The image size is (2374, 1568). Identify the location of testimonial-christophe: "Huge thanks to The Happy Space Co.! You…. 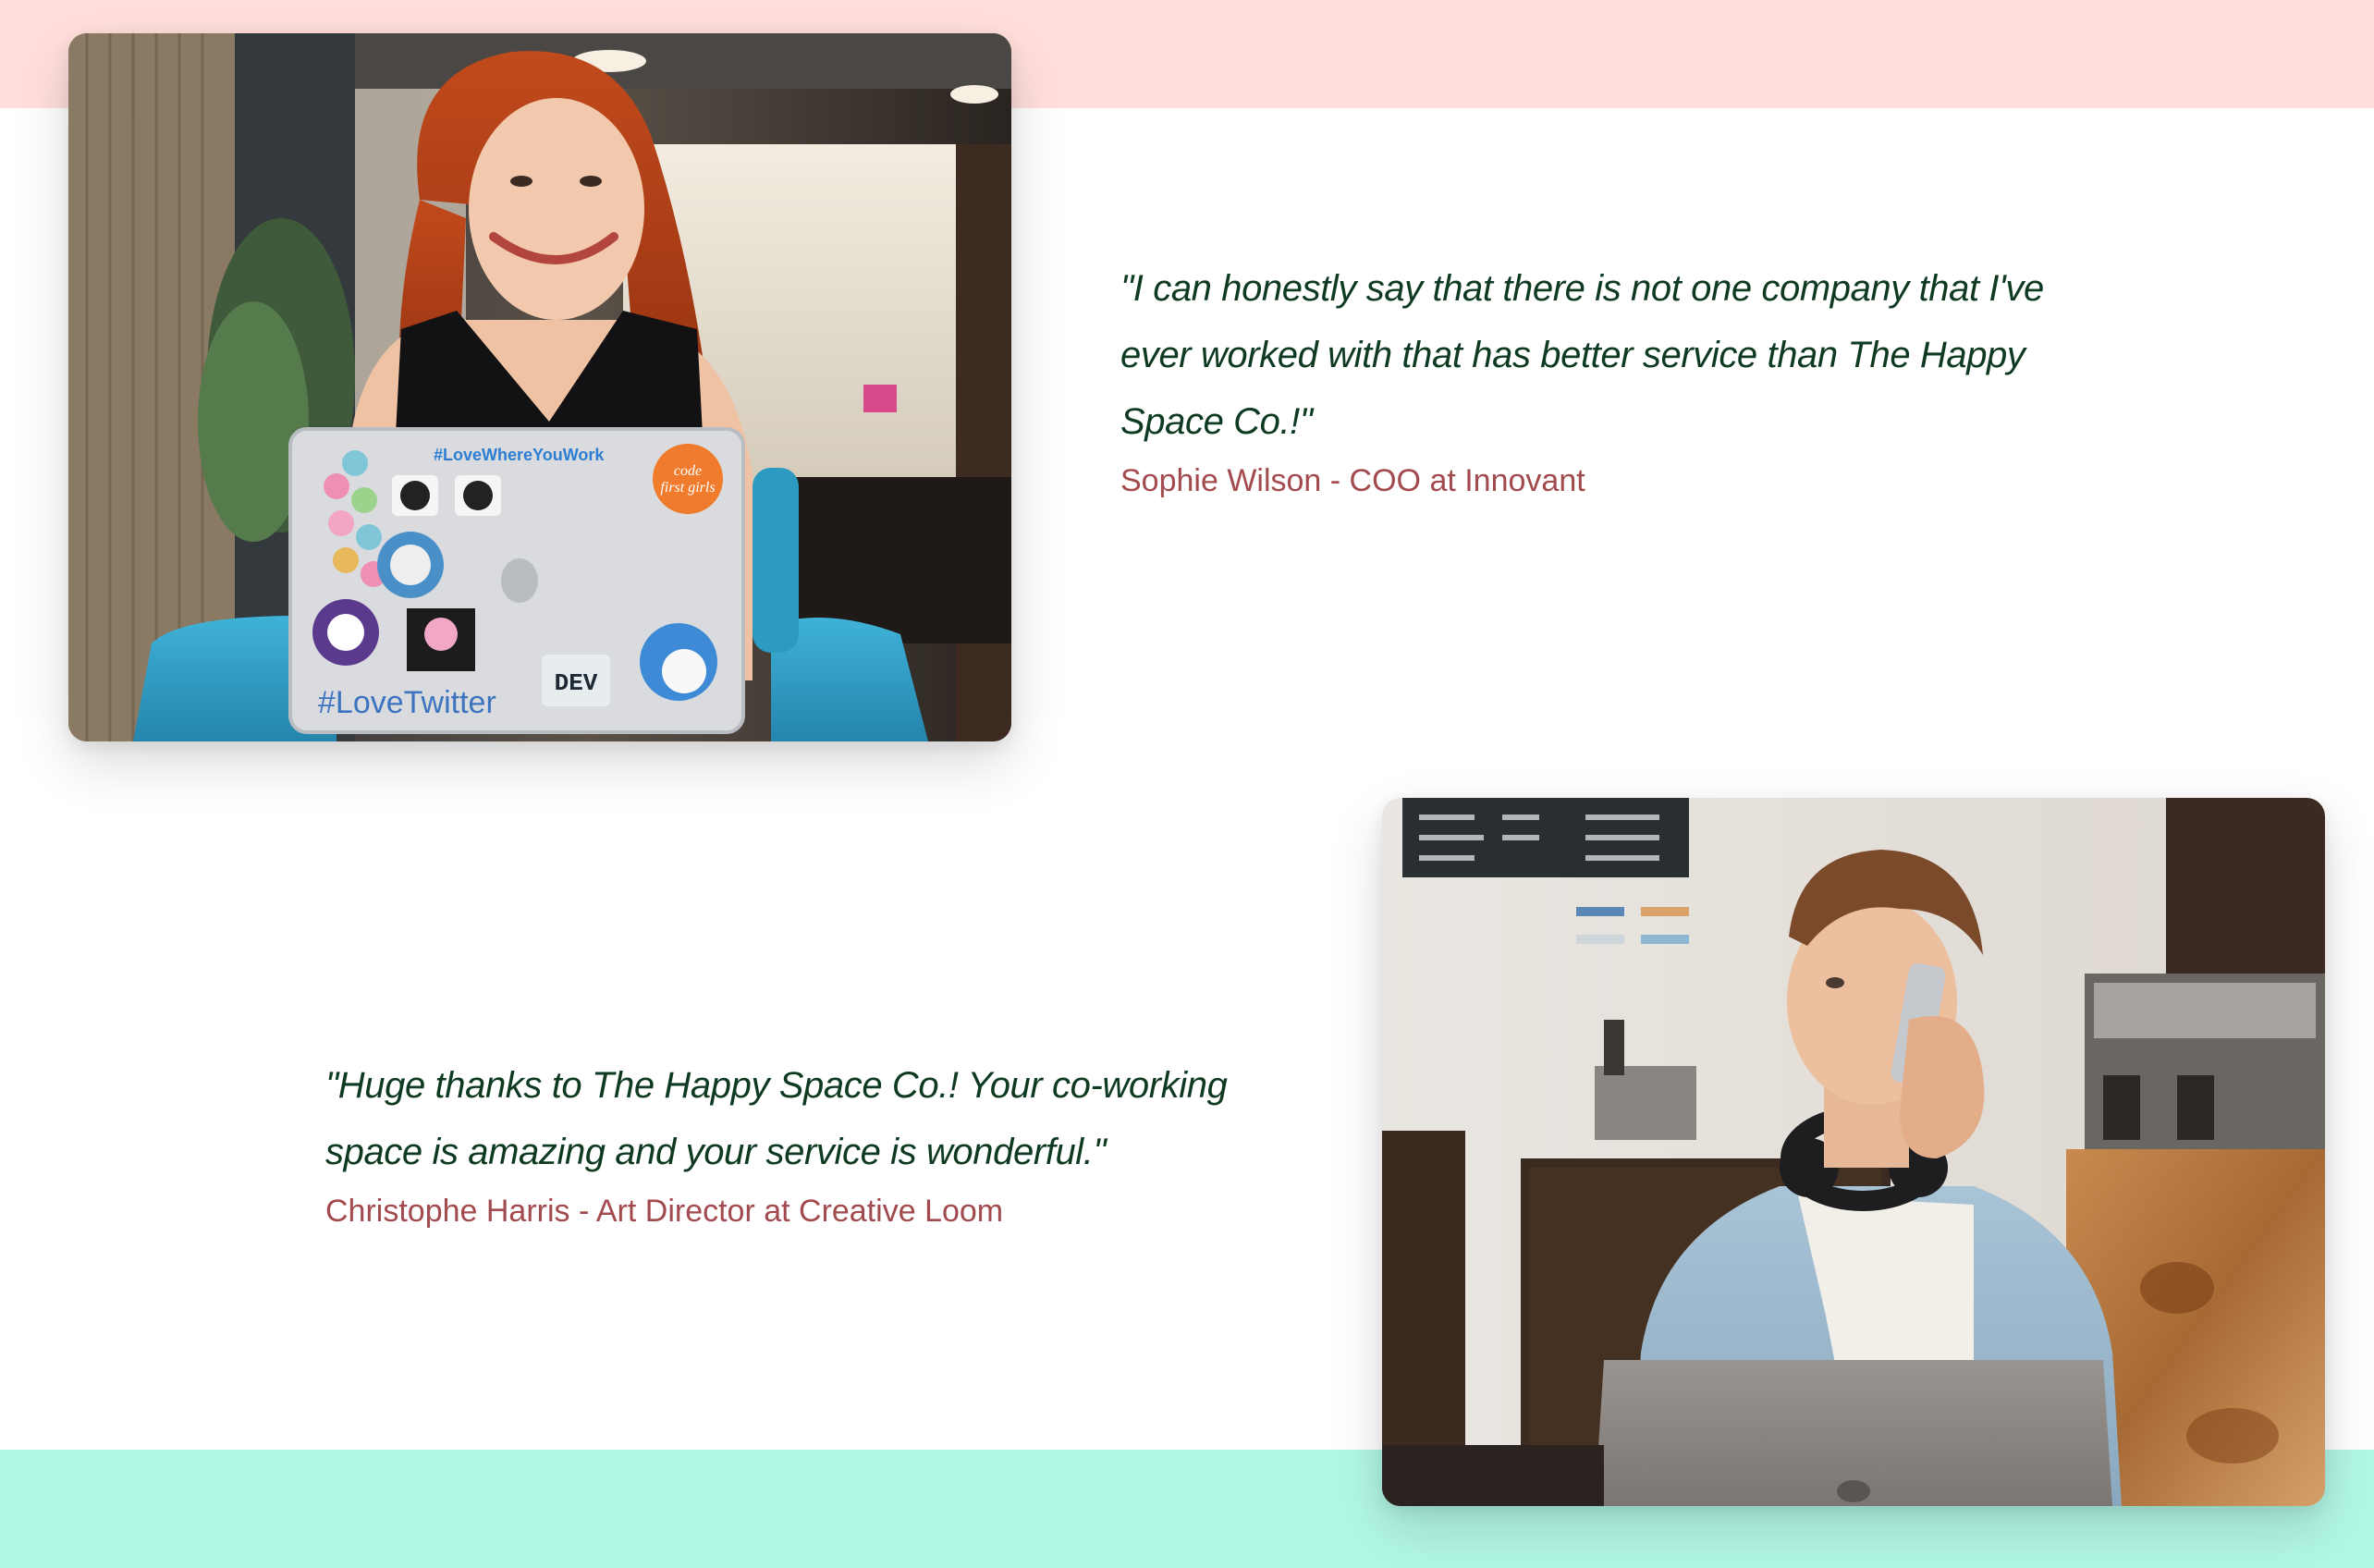
(815, 1143).